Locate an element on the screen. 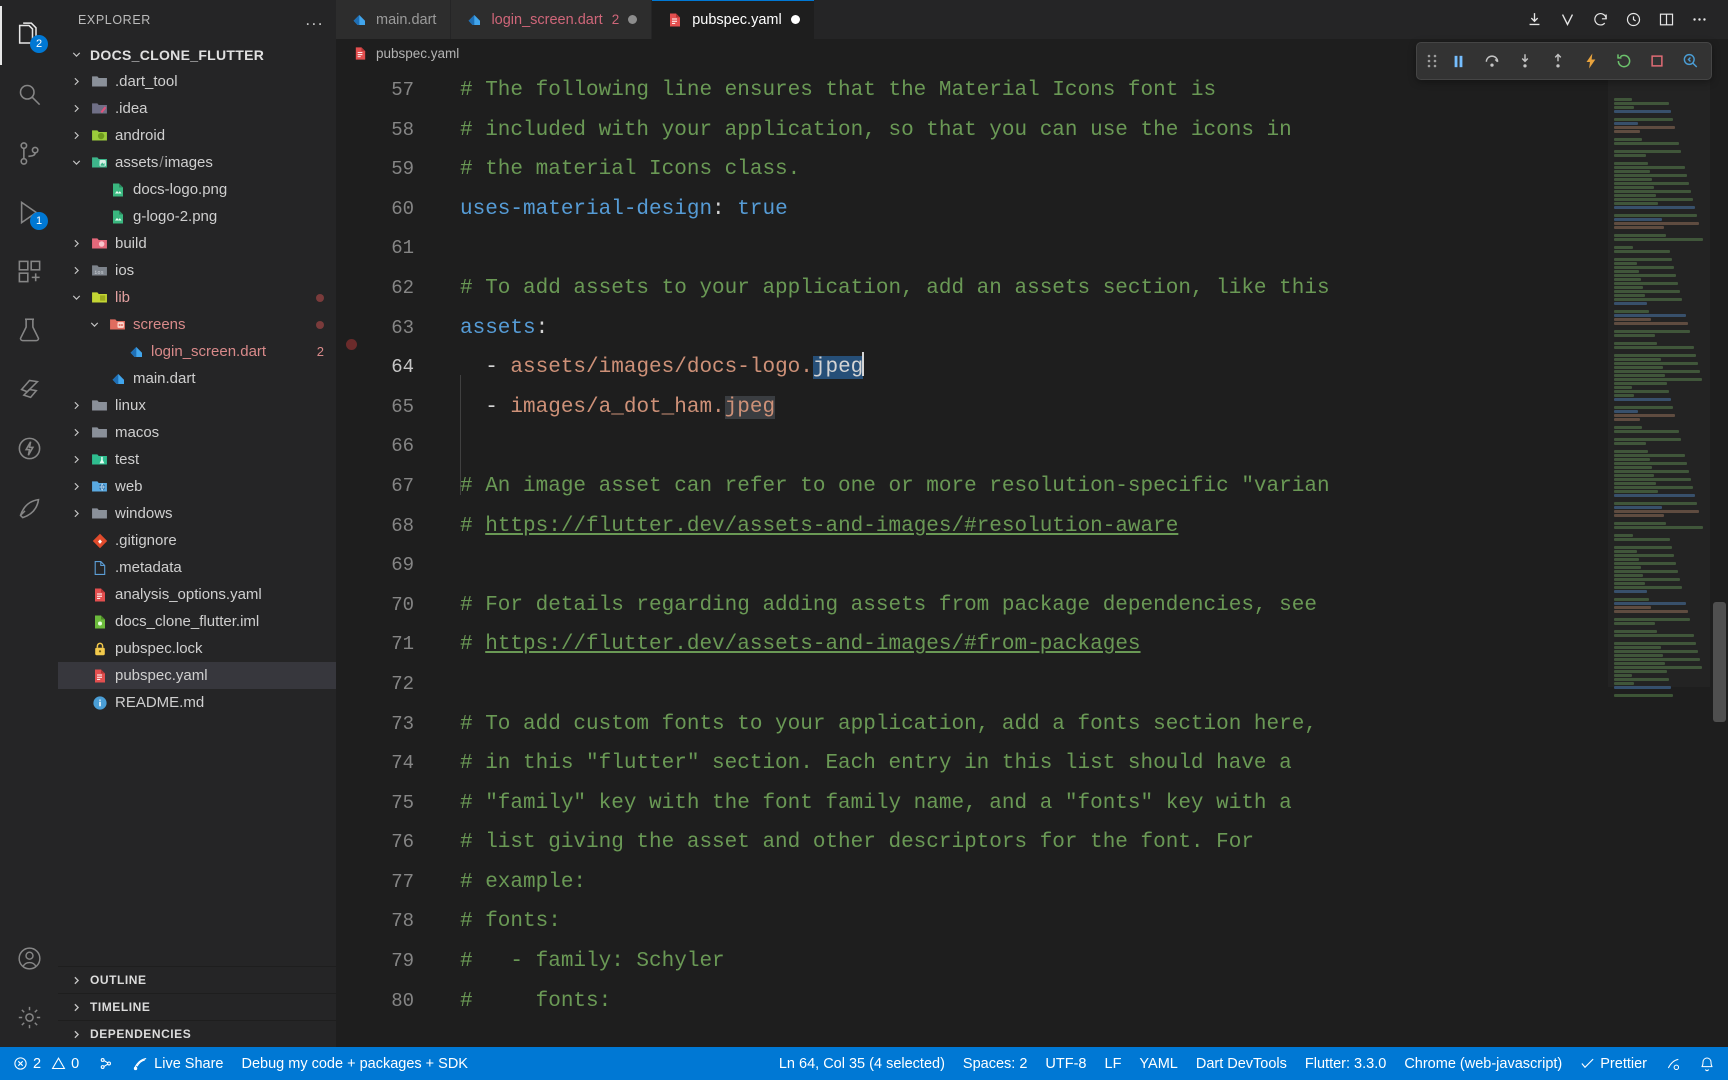 Image resolution: width=1728 pixels, height=1080 pixels. tab-pubspec-yaml: pubspec.yaml is located at coordinates (733, 19).